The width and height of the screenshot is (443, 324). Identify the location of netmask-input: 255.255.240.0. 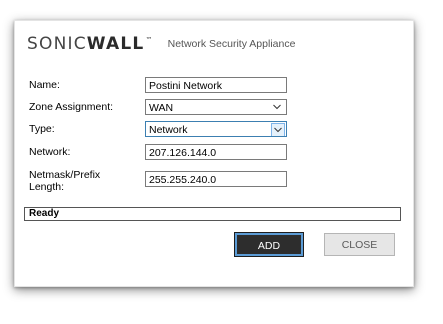
(216, 179).